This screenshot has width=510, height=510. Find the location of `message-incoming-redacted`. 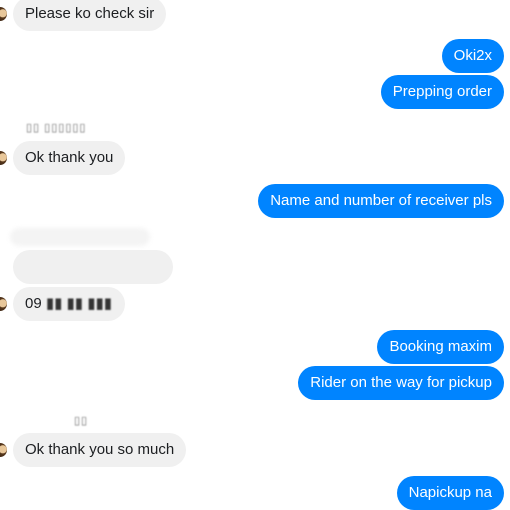

message-incoming-redacted is located at coordinates (93, 267).